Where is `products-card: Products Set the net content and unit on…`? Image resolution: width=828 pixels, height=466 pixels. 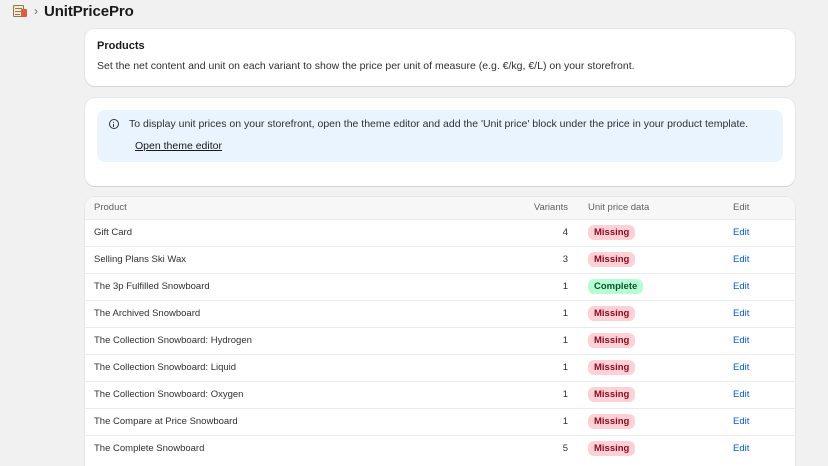 products-card: Products Set the net content and unit on… is located at coordinates (440, 57).